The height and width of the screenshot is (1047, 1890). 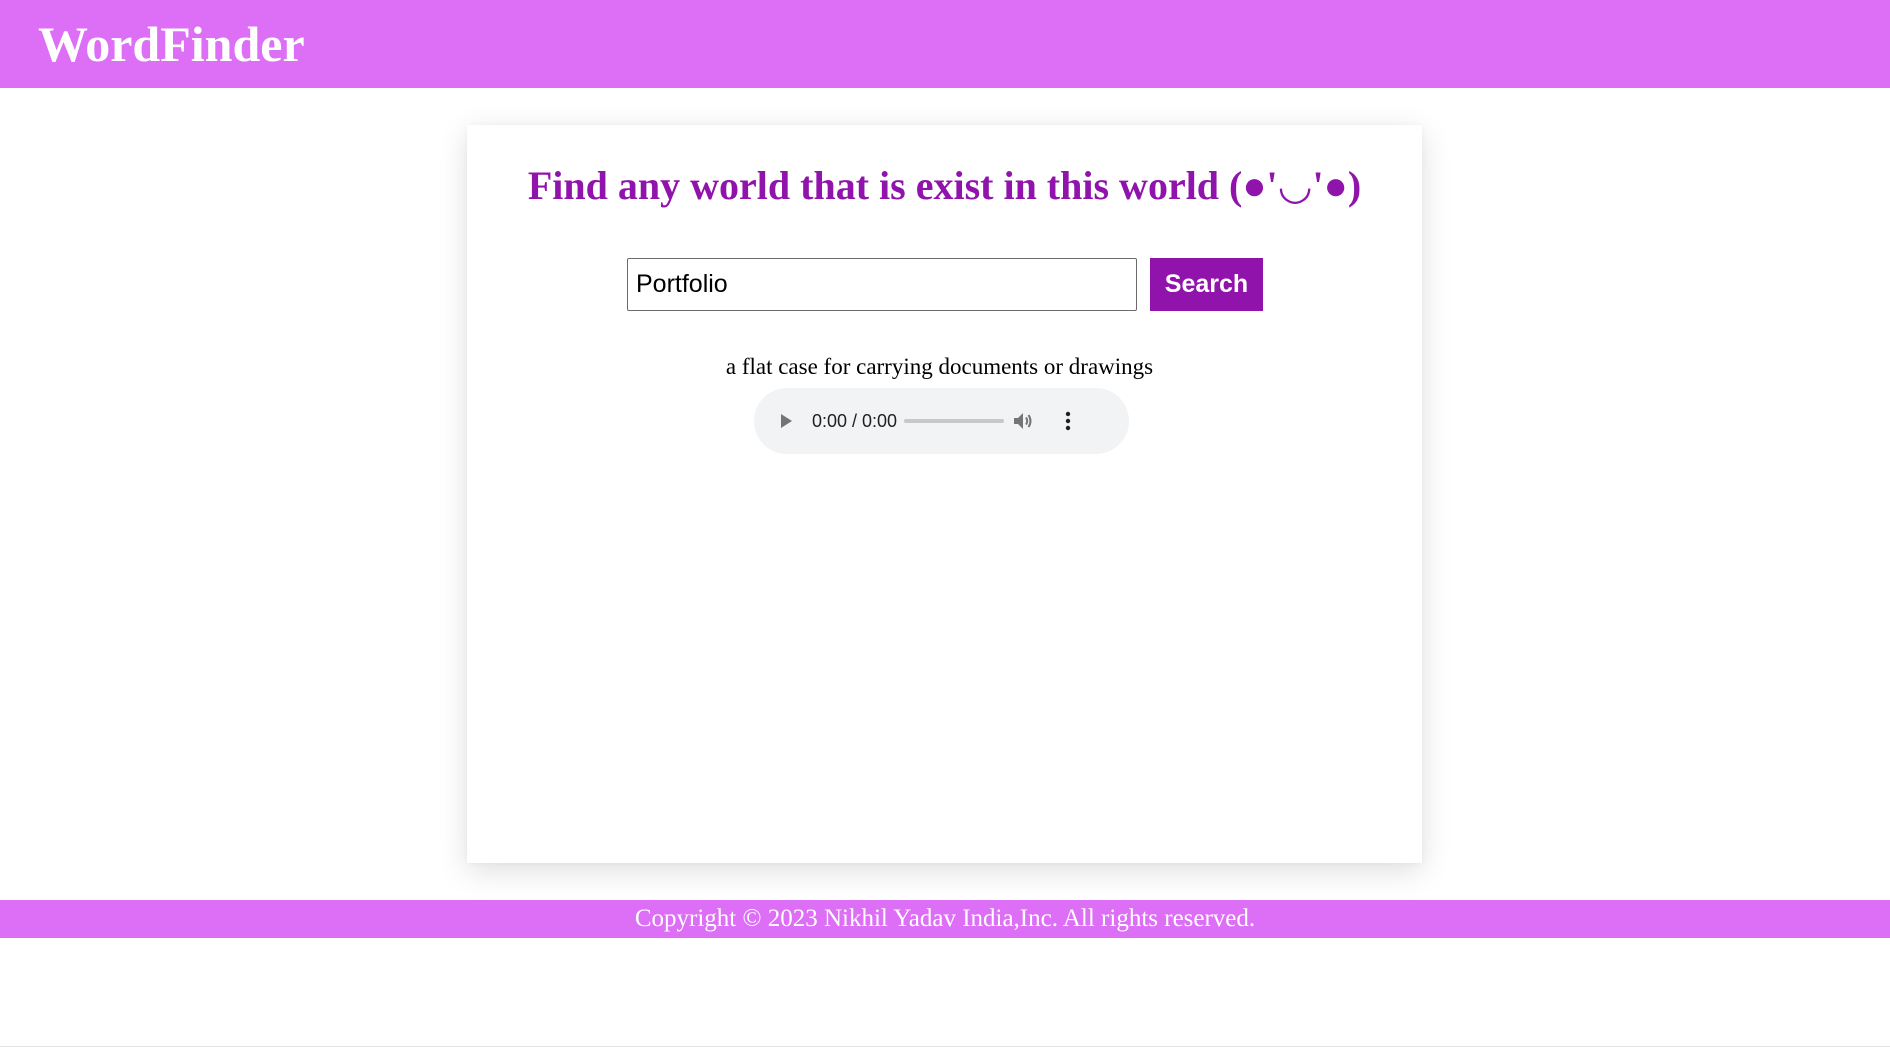 What do you see at coordinates (171, 44) in the screenshot?
I see `site-logo-title: WordFinder` at bounding box center [171, 44].